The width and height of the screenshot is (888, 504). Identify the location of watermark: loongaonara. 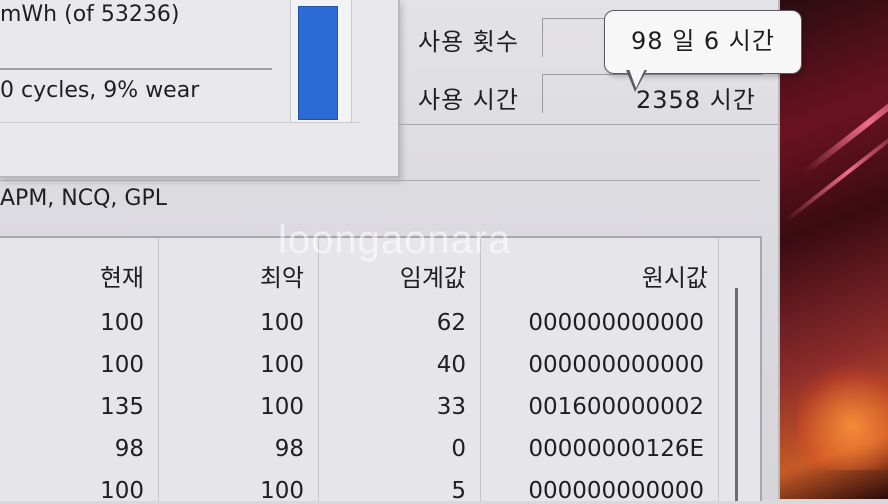
(395, 240).